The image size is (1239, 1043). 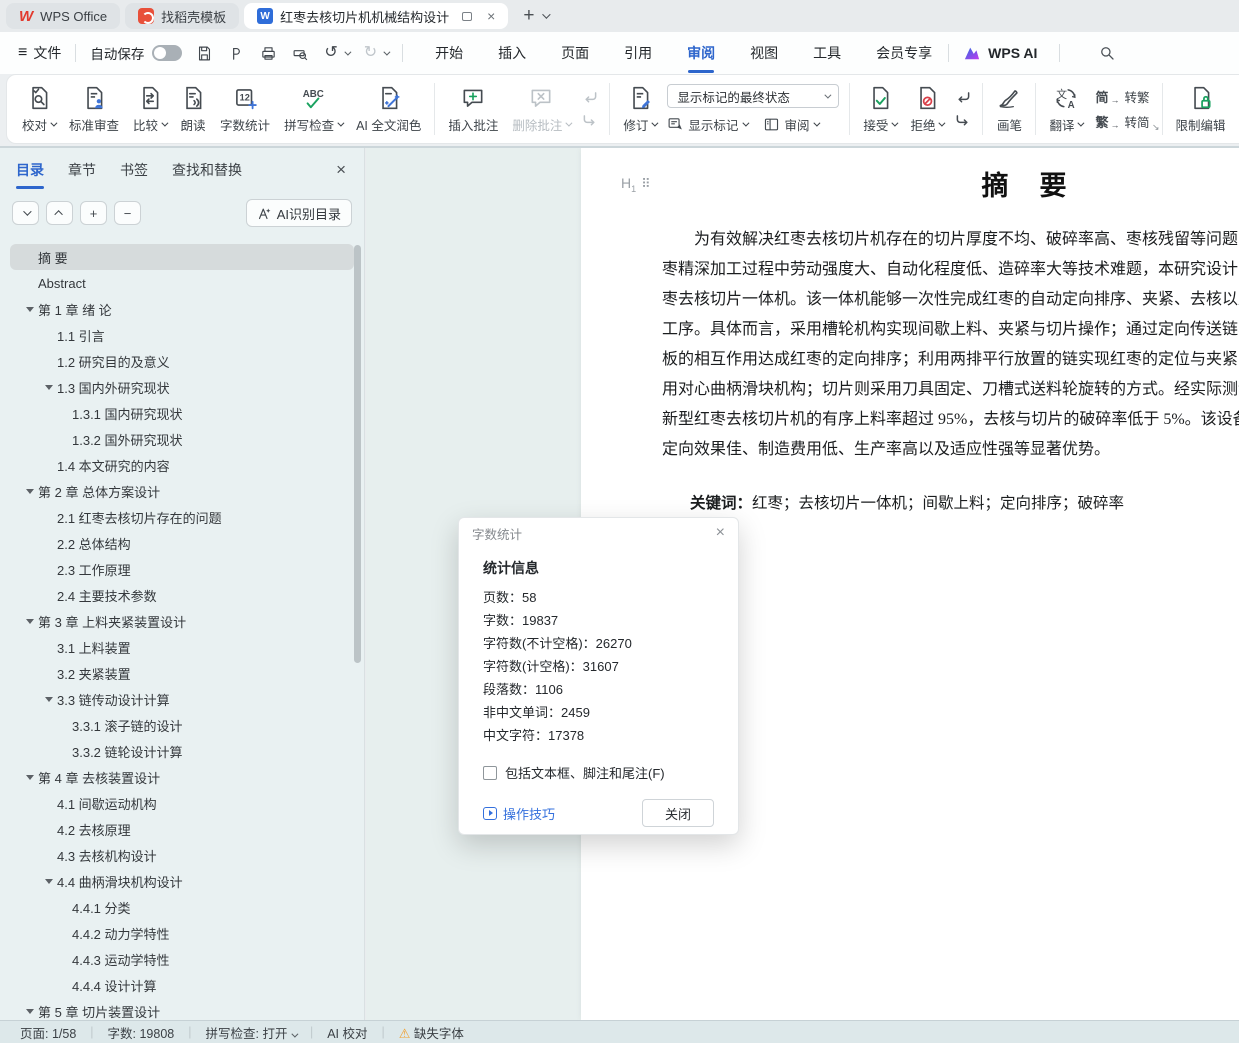 What do you see at coordinates (1107, 53) in the screenshot?
I see `search-icon` at bounding box center [1107, 53].